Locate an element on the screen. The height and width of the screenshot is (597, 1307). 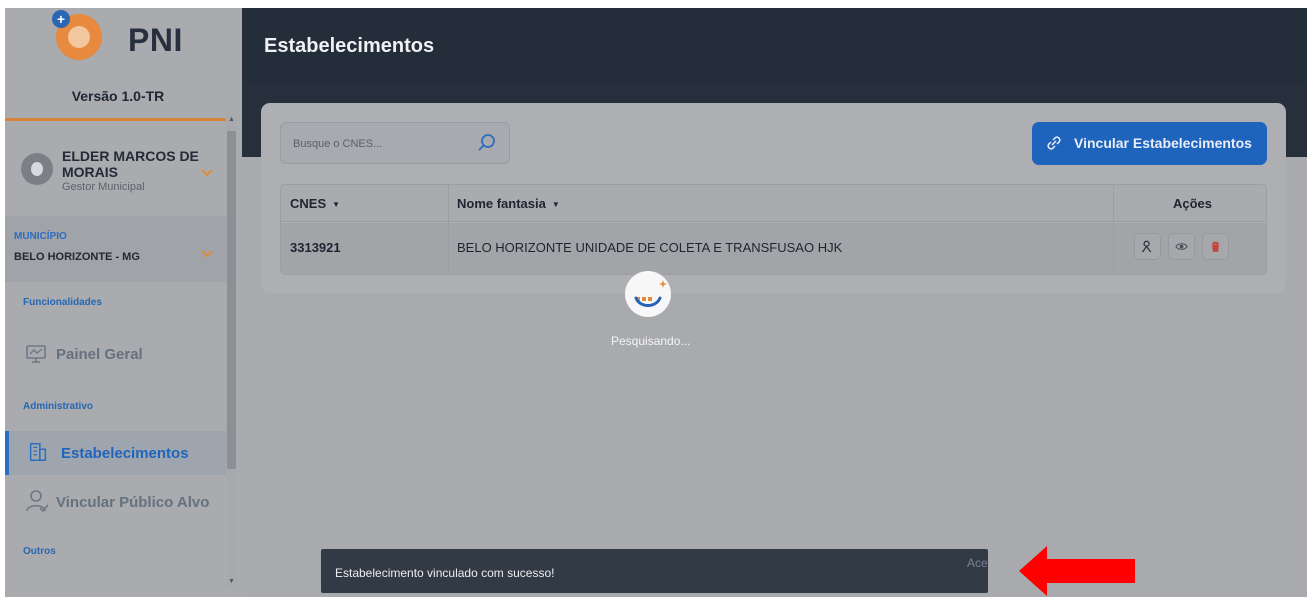
toast-message: Estabelecimento vinculado com sucesso! is located at coordinates (445, 573).